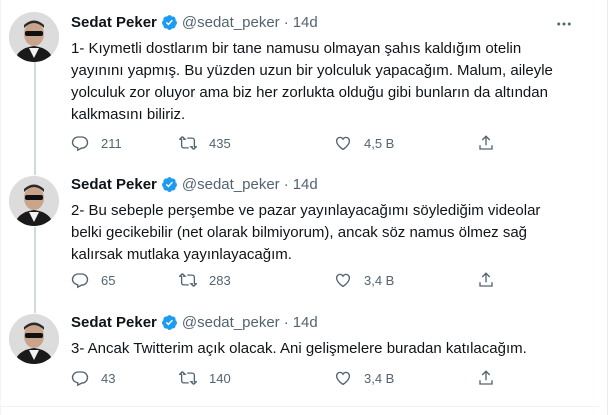 This screenshot has height=415, width=608. What do you see at coordinates (128, 114) in the screenshot?
I see `tweet-text-line: kalkmasını biliriz.` at bounding box center [128, 114].